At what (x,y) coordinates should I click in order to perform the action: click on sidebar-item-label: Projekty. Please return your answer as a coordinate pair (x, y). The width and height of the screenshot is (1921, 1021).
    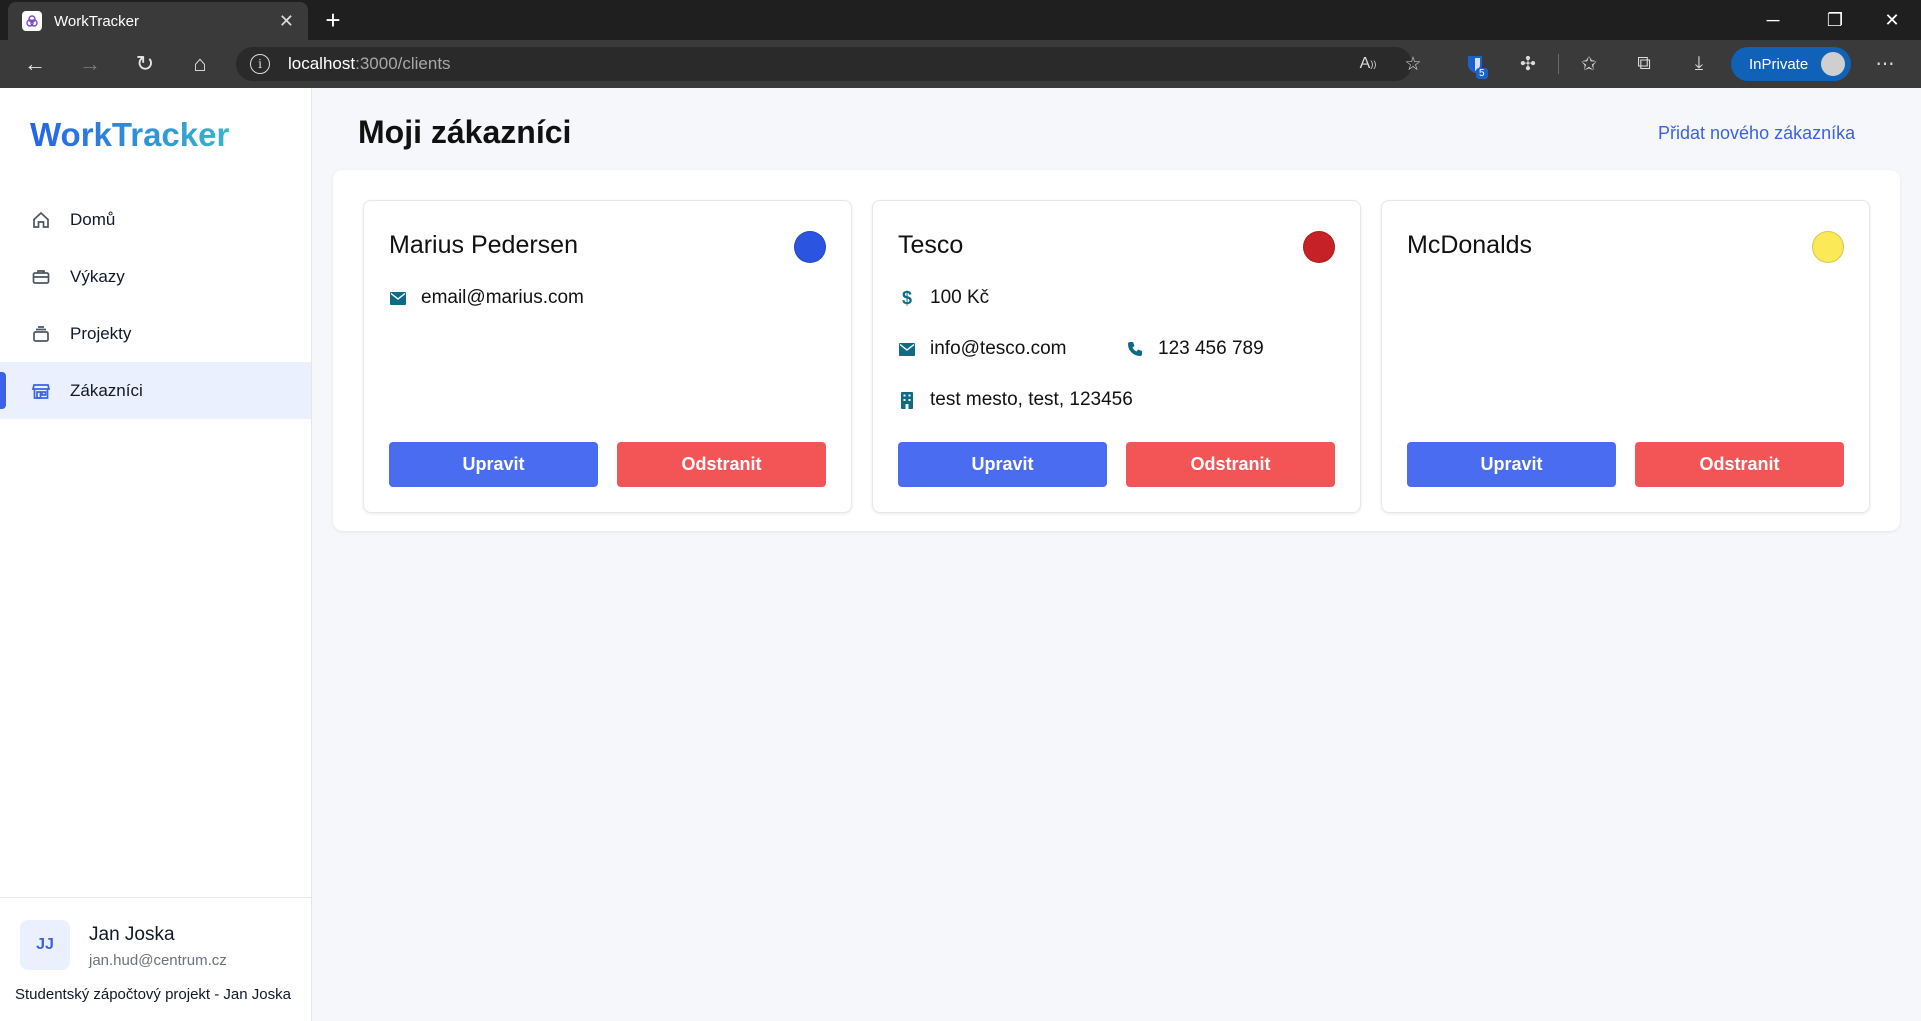
    Looking at the image, I should click on (101, 333).